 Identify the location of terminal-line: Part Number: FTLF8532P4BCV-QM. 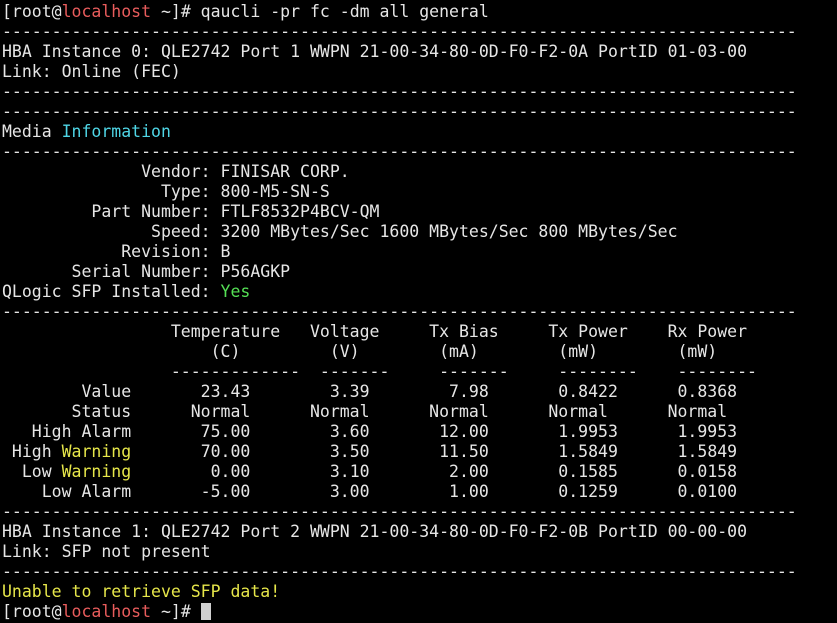
(418, 212).